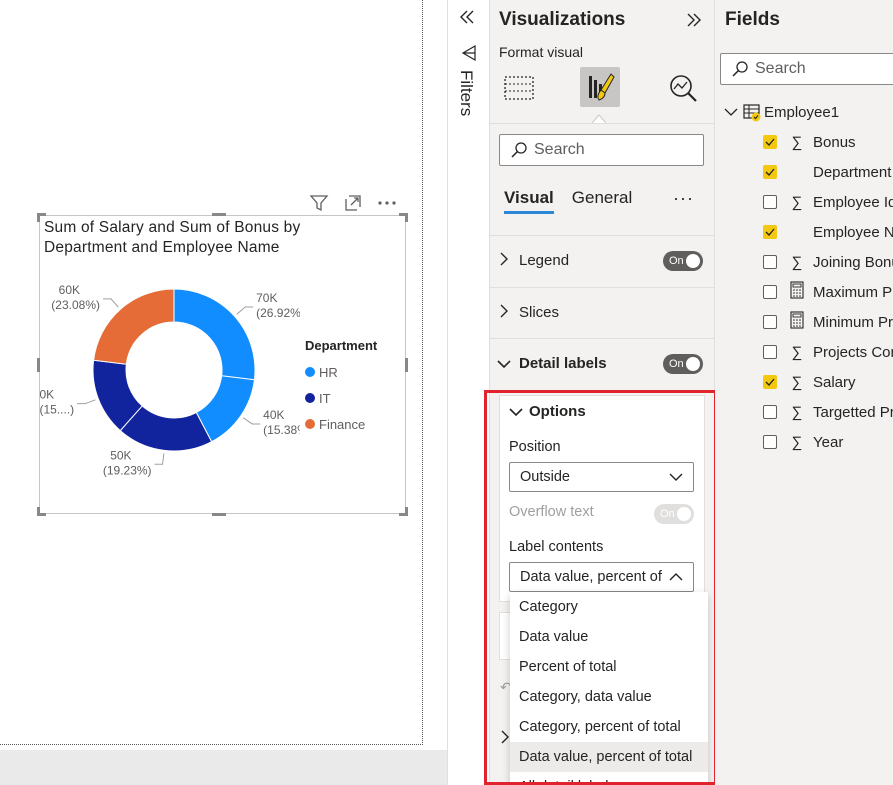  What do you see at coordinates (683, 363) in the screenshot?
I see `detail-labels-toggle: On` at bounding box center [683, 363].